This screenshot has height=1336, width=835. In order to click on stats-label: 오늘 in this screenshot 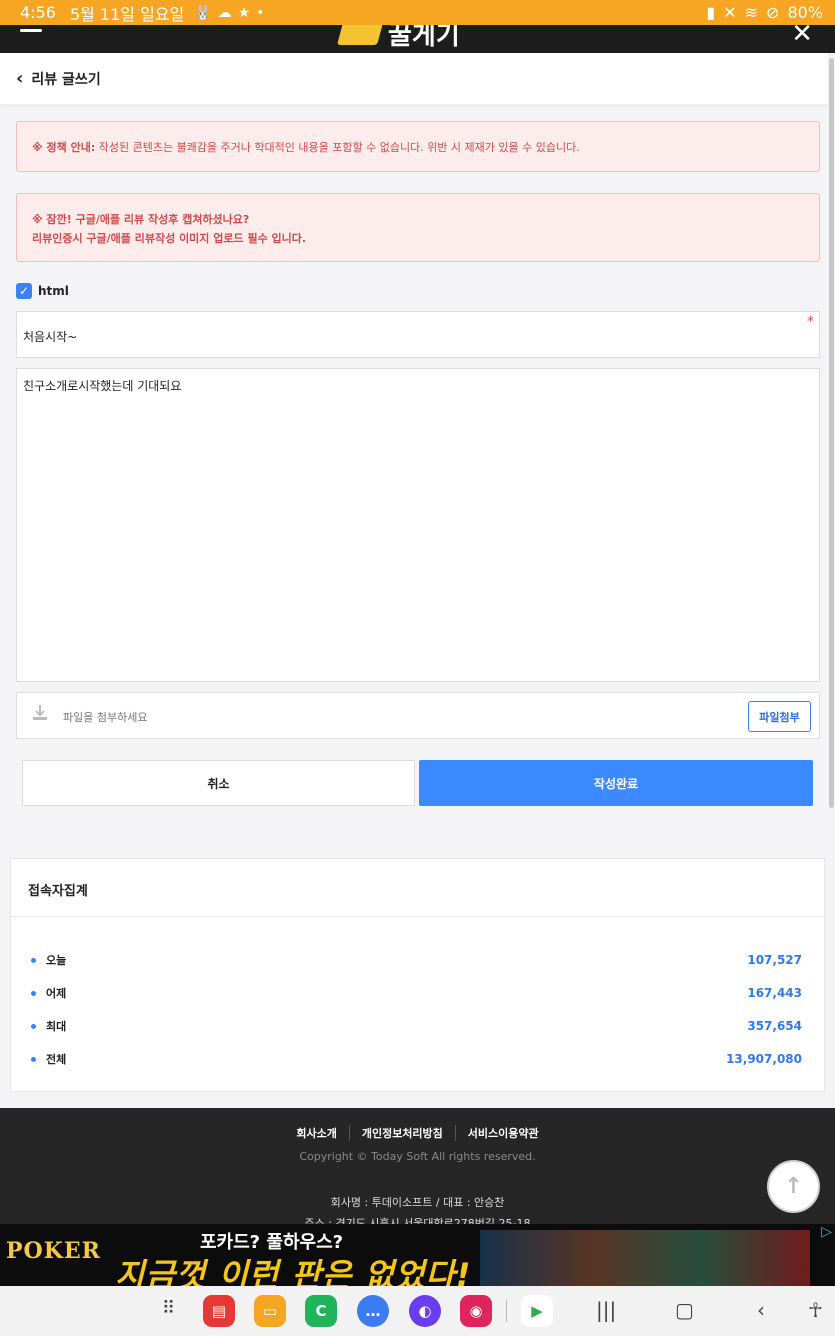, I will do `click(56, 960)`.